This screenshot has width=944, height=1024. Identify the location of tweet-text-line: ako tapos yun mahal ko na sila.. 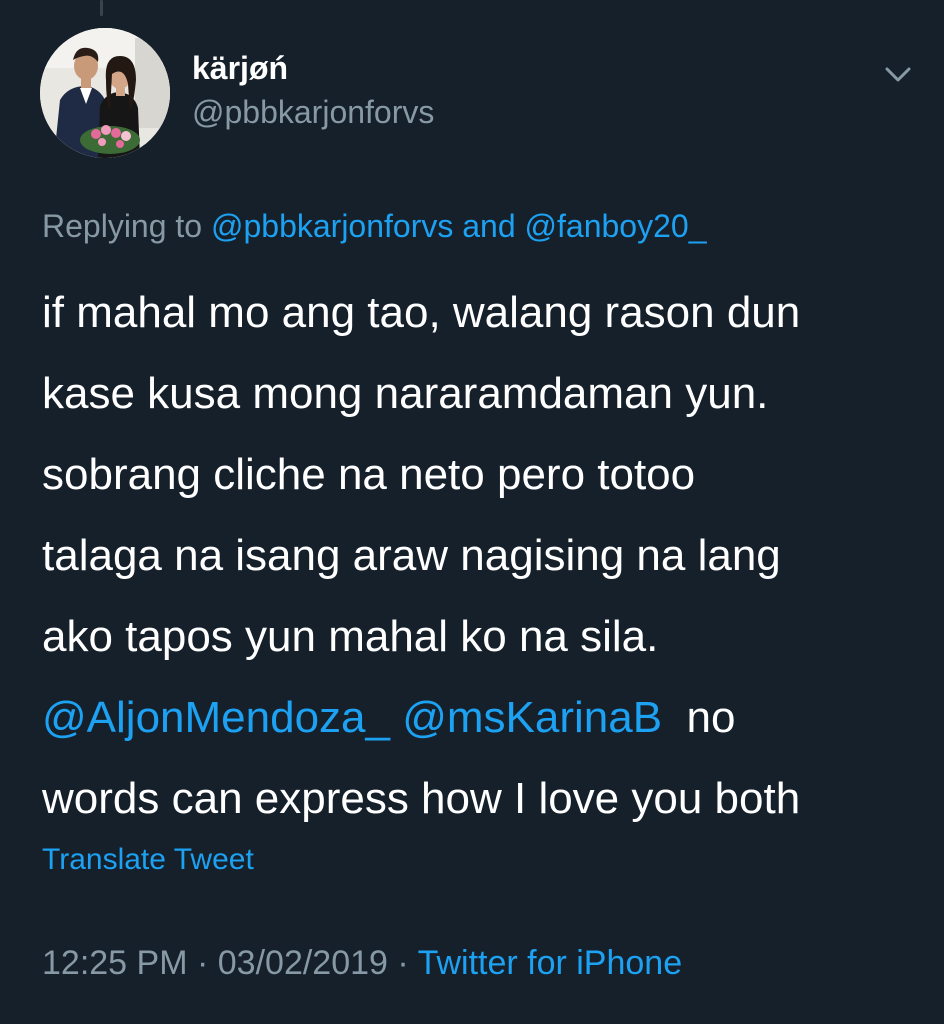
(350, 636).